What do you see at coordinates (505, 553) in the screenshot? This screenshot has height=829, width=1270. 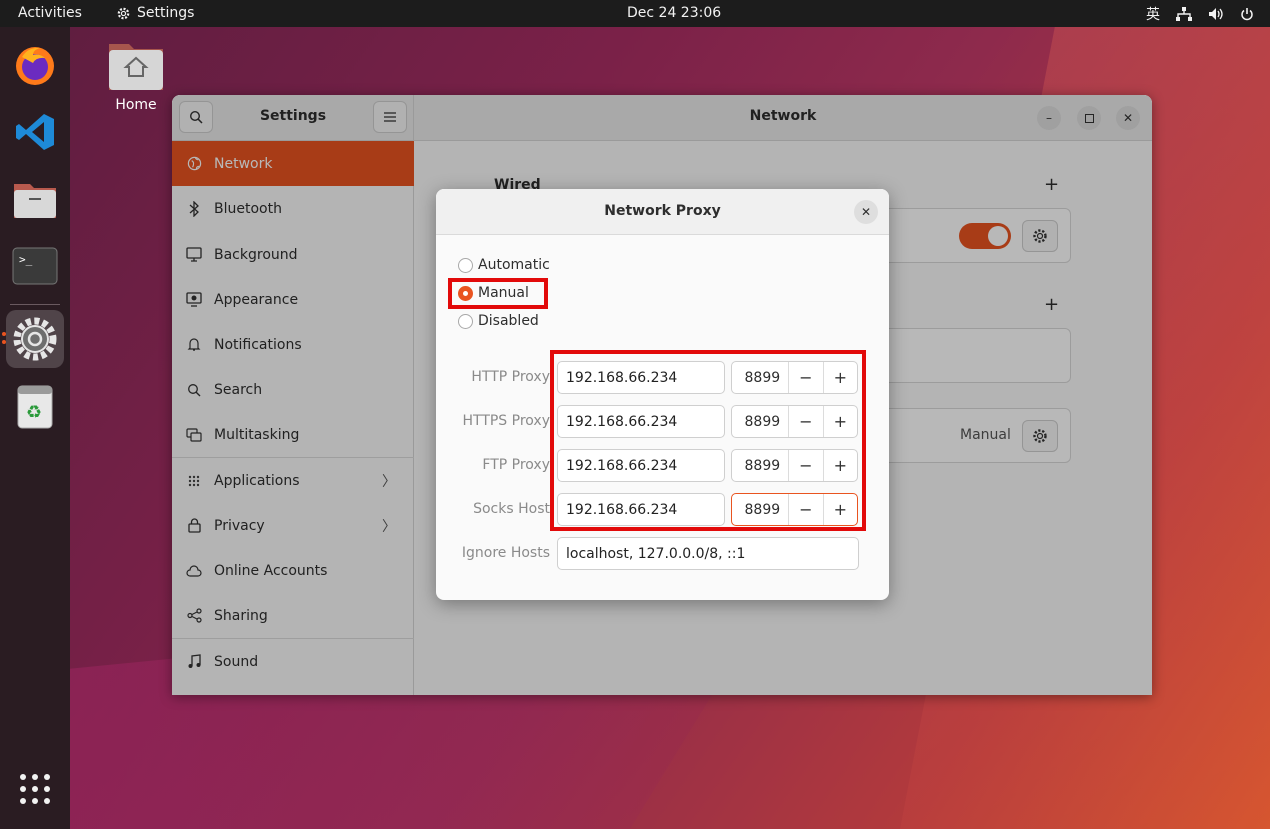 I see `ignore-hosts-label: Ignore Hosts` at bounding box center [505, 553].